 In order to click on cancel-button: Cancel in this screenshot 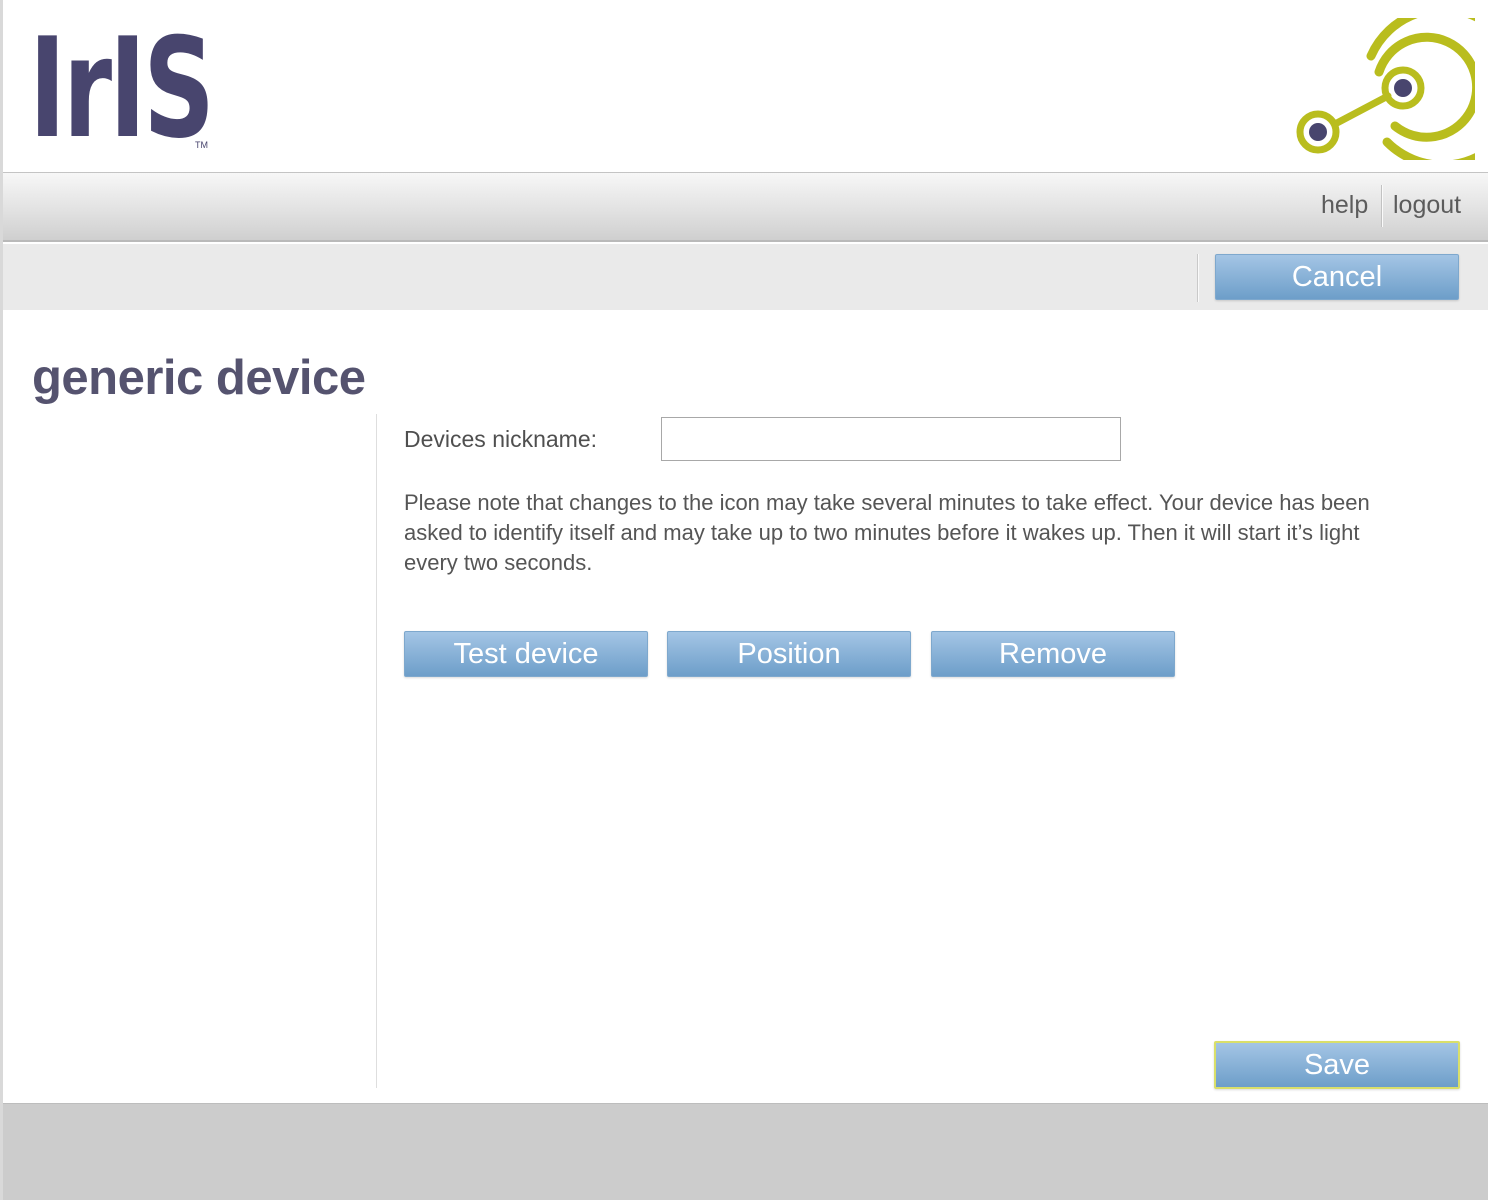, I will do `click(1337, 277)`.